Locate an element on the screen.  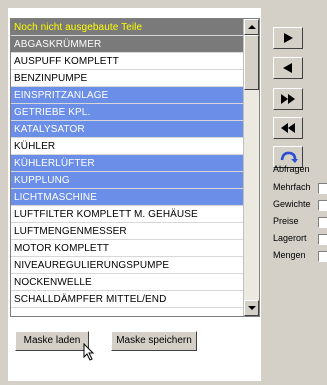
fast-forward-icon is located at coordinates (288, 99).